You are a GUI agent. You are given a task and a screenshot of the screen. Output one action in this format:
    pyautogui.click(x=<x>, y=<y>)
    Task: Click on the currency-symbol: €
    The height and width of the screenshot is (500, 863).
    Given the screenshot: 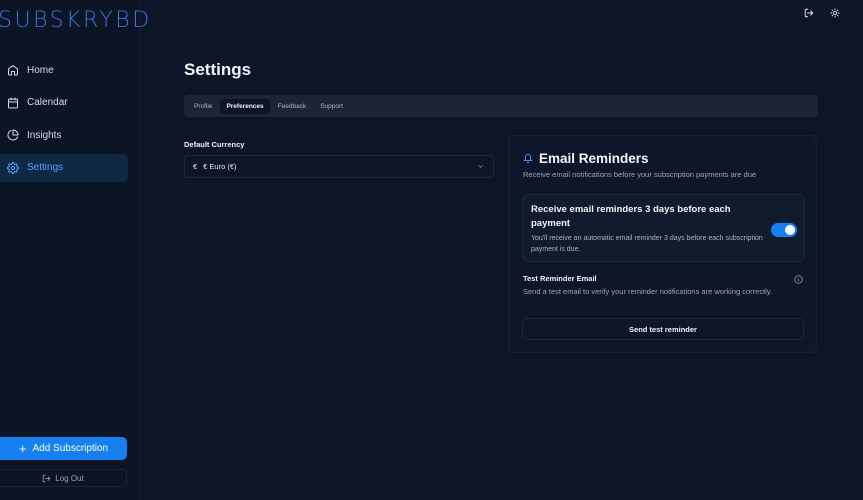 What is the action you would take?
    pyautogui.click(x=195, y=166)
    